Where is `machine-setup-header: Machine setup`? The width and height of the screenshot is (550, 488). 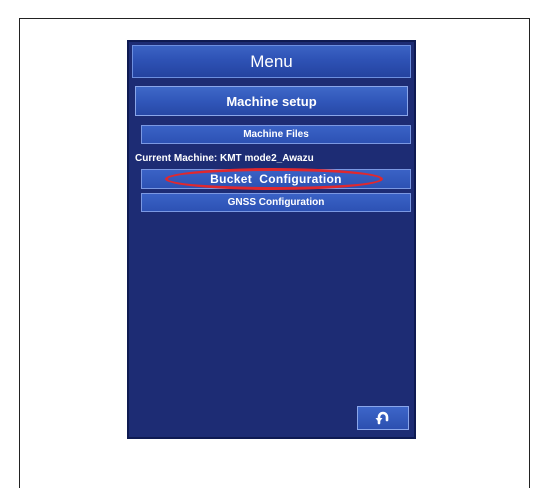
machine-setup-header: Machine setup is located at coordinates (271, 101).